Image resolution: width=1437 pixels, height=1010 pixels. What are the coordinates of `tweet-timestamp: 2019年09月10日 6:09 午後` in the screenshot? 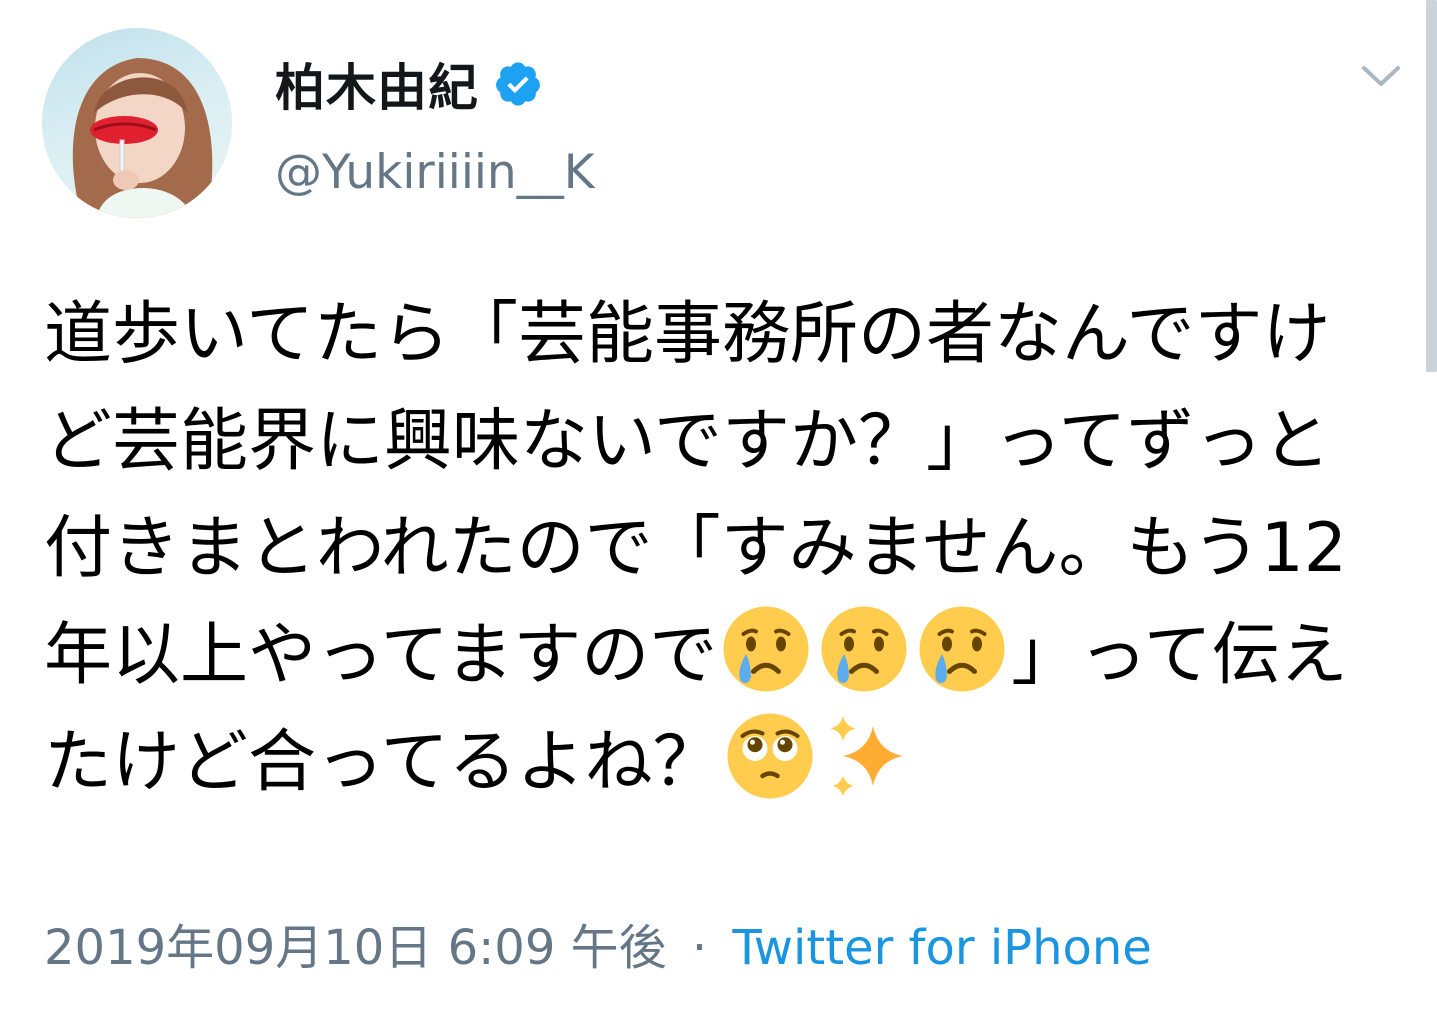 It's located at (355, 948).